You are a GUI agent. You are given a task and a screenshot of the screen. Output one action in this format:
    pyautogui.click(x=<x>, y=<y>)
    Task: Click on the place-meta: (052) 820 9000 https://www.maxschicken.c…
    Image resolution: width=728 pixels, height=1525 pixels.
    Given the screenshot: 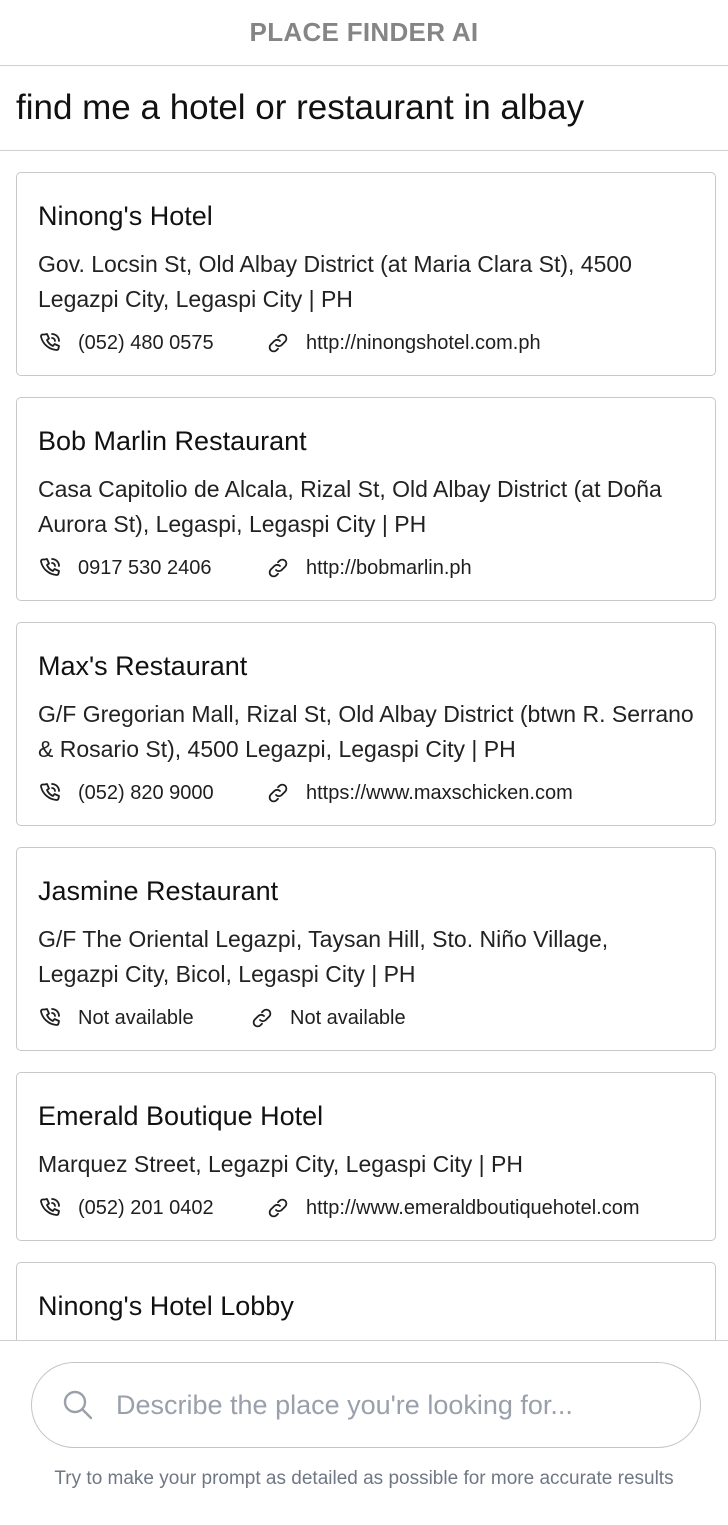 What is the action you would take?
    pyautogui.click(x=366, y=793)
    